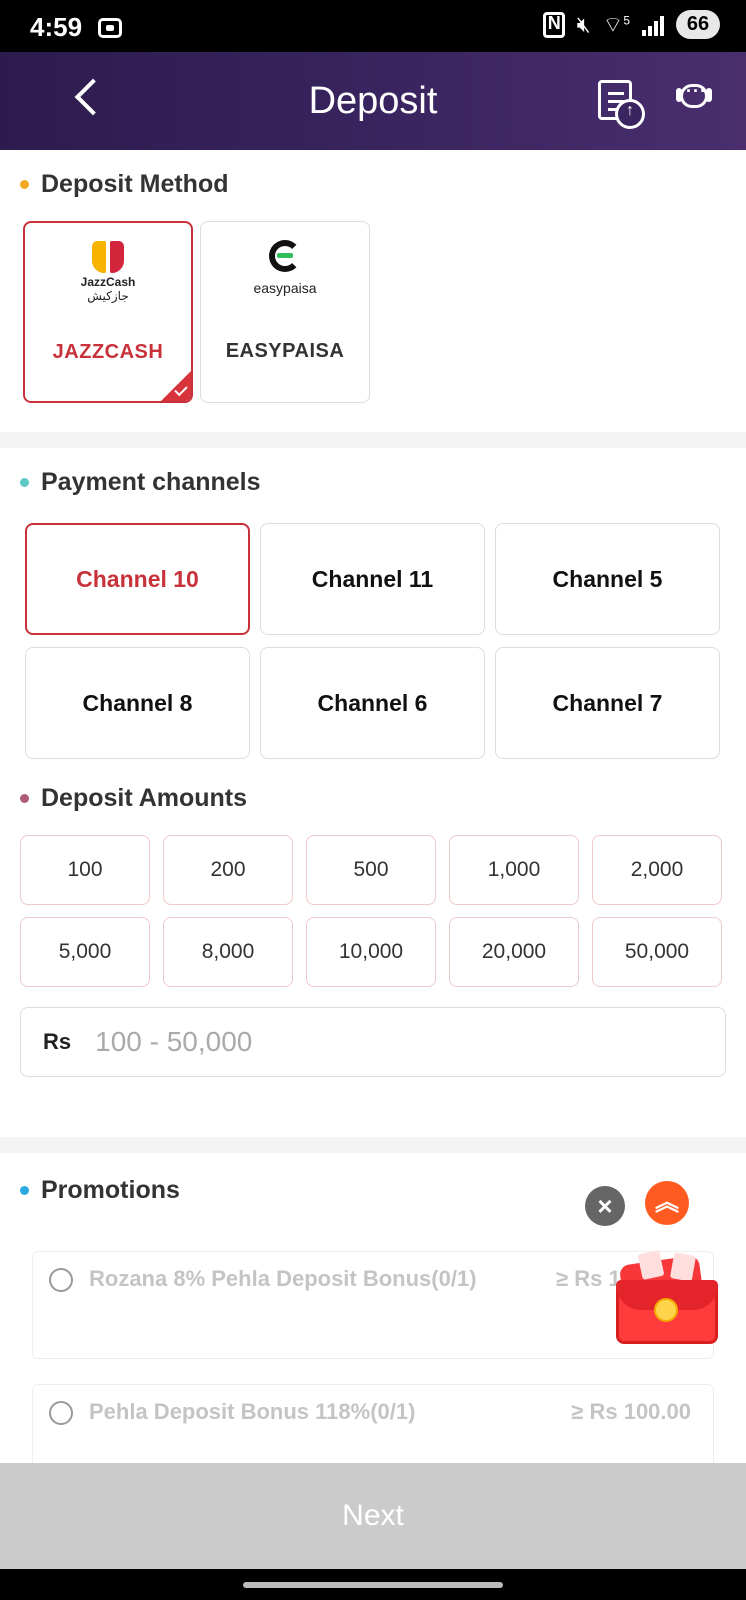 The image size is (746, 1600). I want to click on status-bar: 4:59 🔇︎ ⌔5 66, so click(373, 26).